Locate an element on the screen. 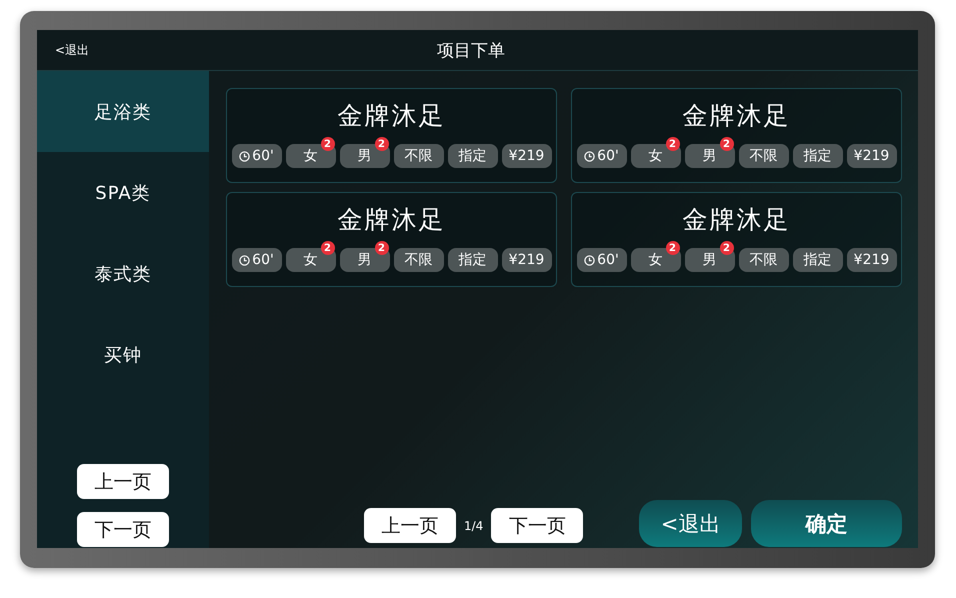  page-indicator: 1/4 is located at coordinates (474, 525).